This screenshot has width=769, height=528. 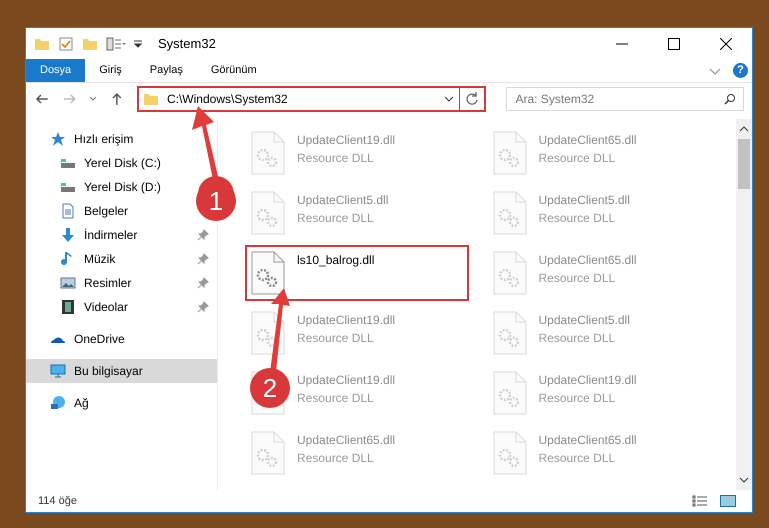 I want to click on nav-item: Hızlı erişim, so click(x=84, y=139).